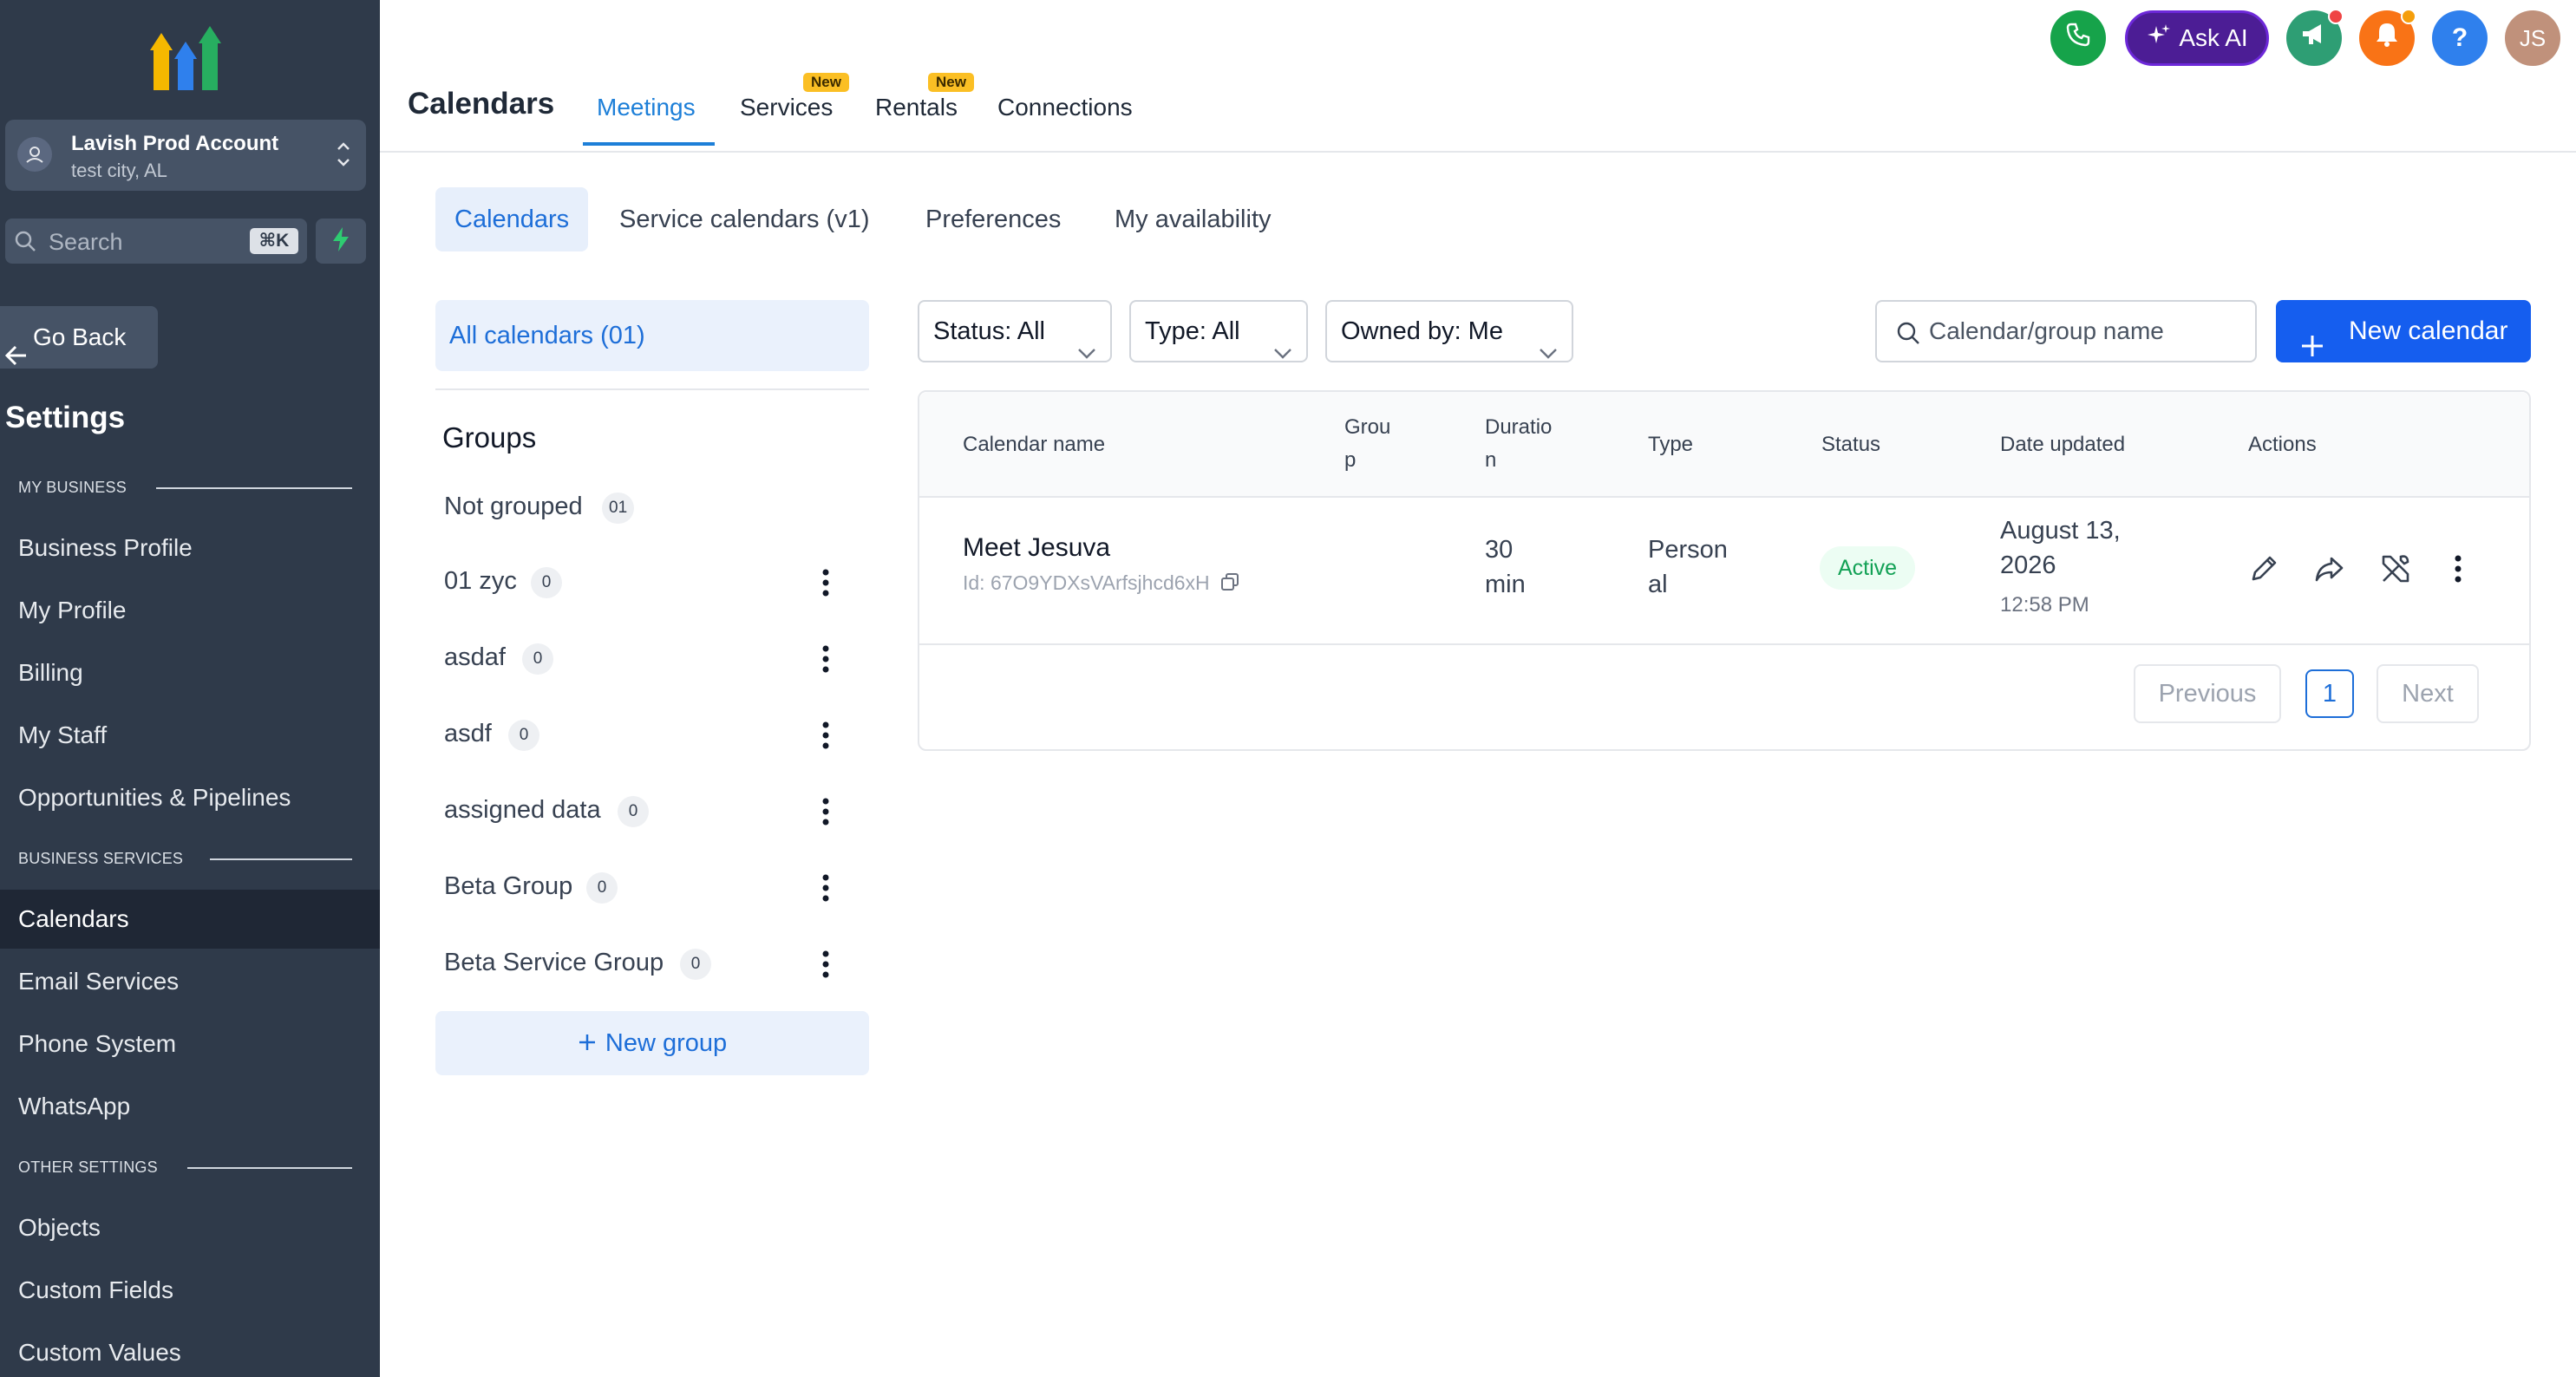 The height and width of the screenshot is (1377, 2576). I want to click on sidebar-item-custom-values: Custom Values, so click(190, 1350).